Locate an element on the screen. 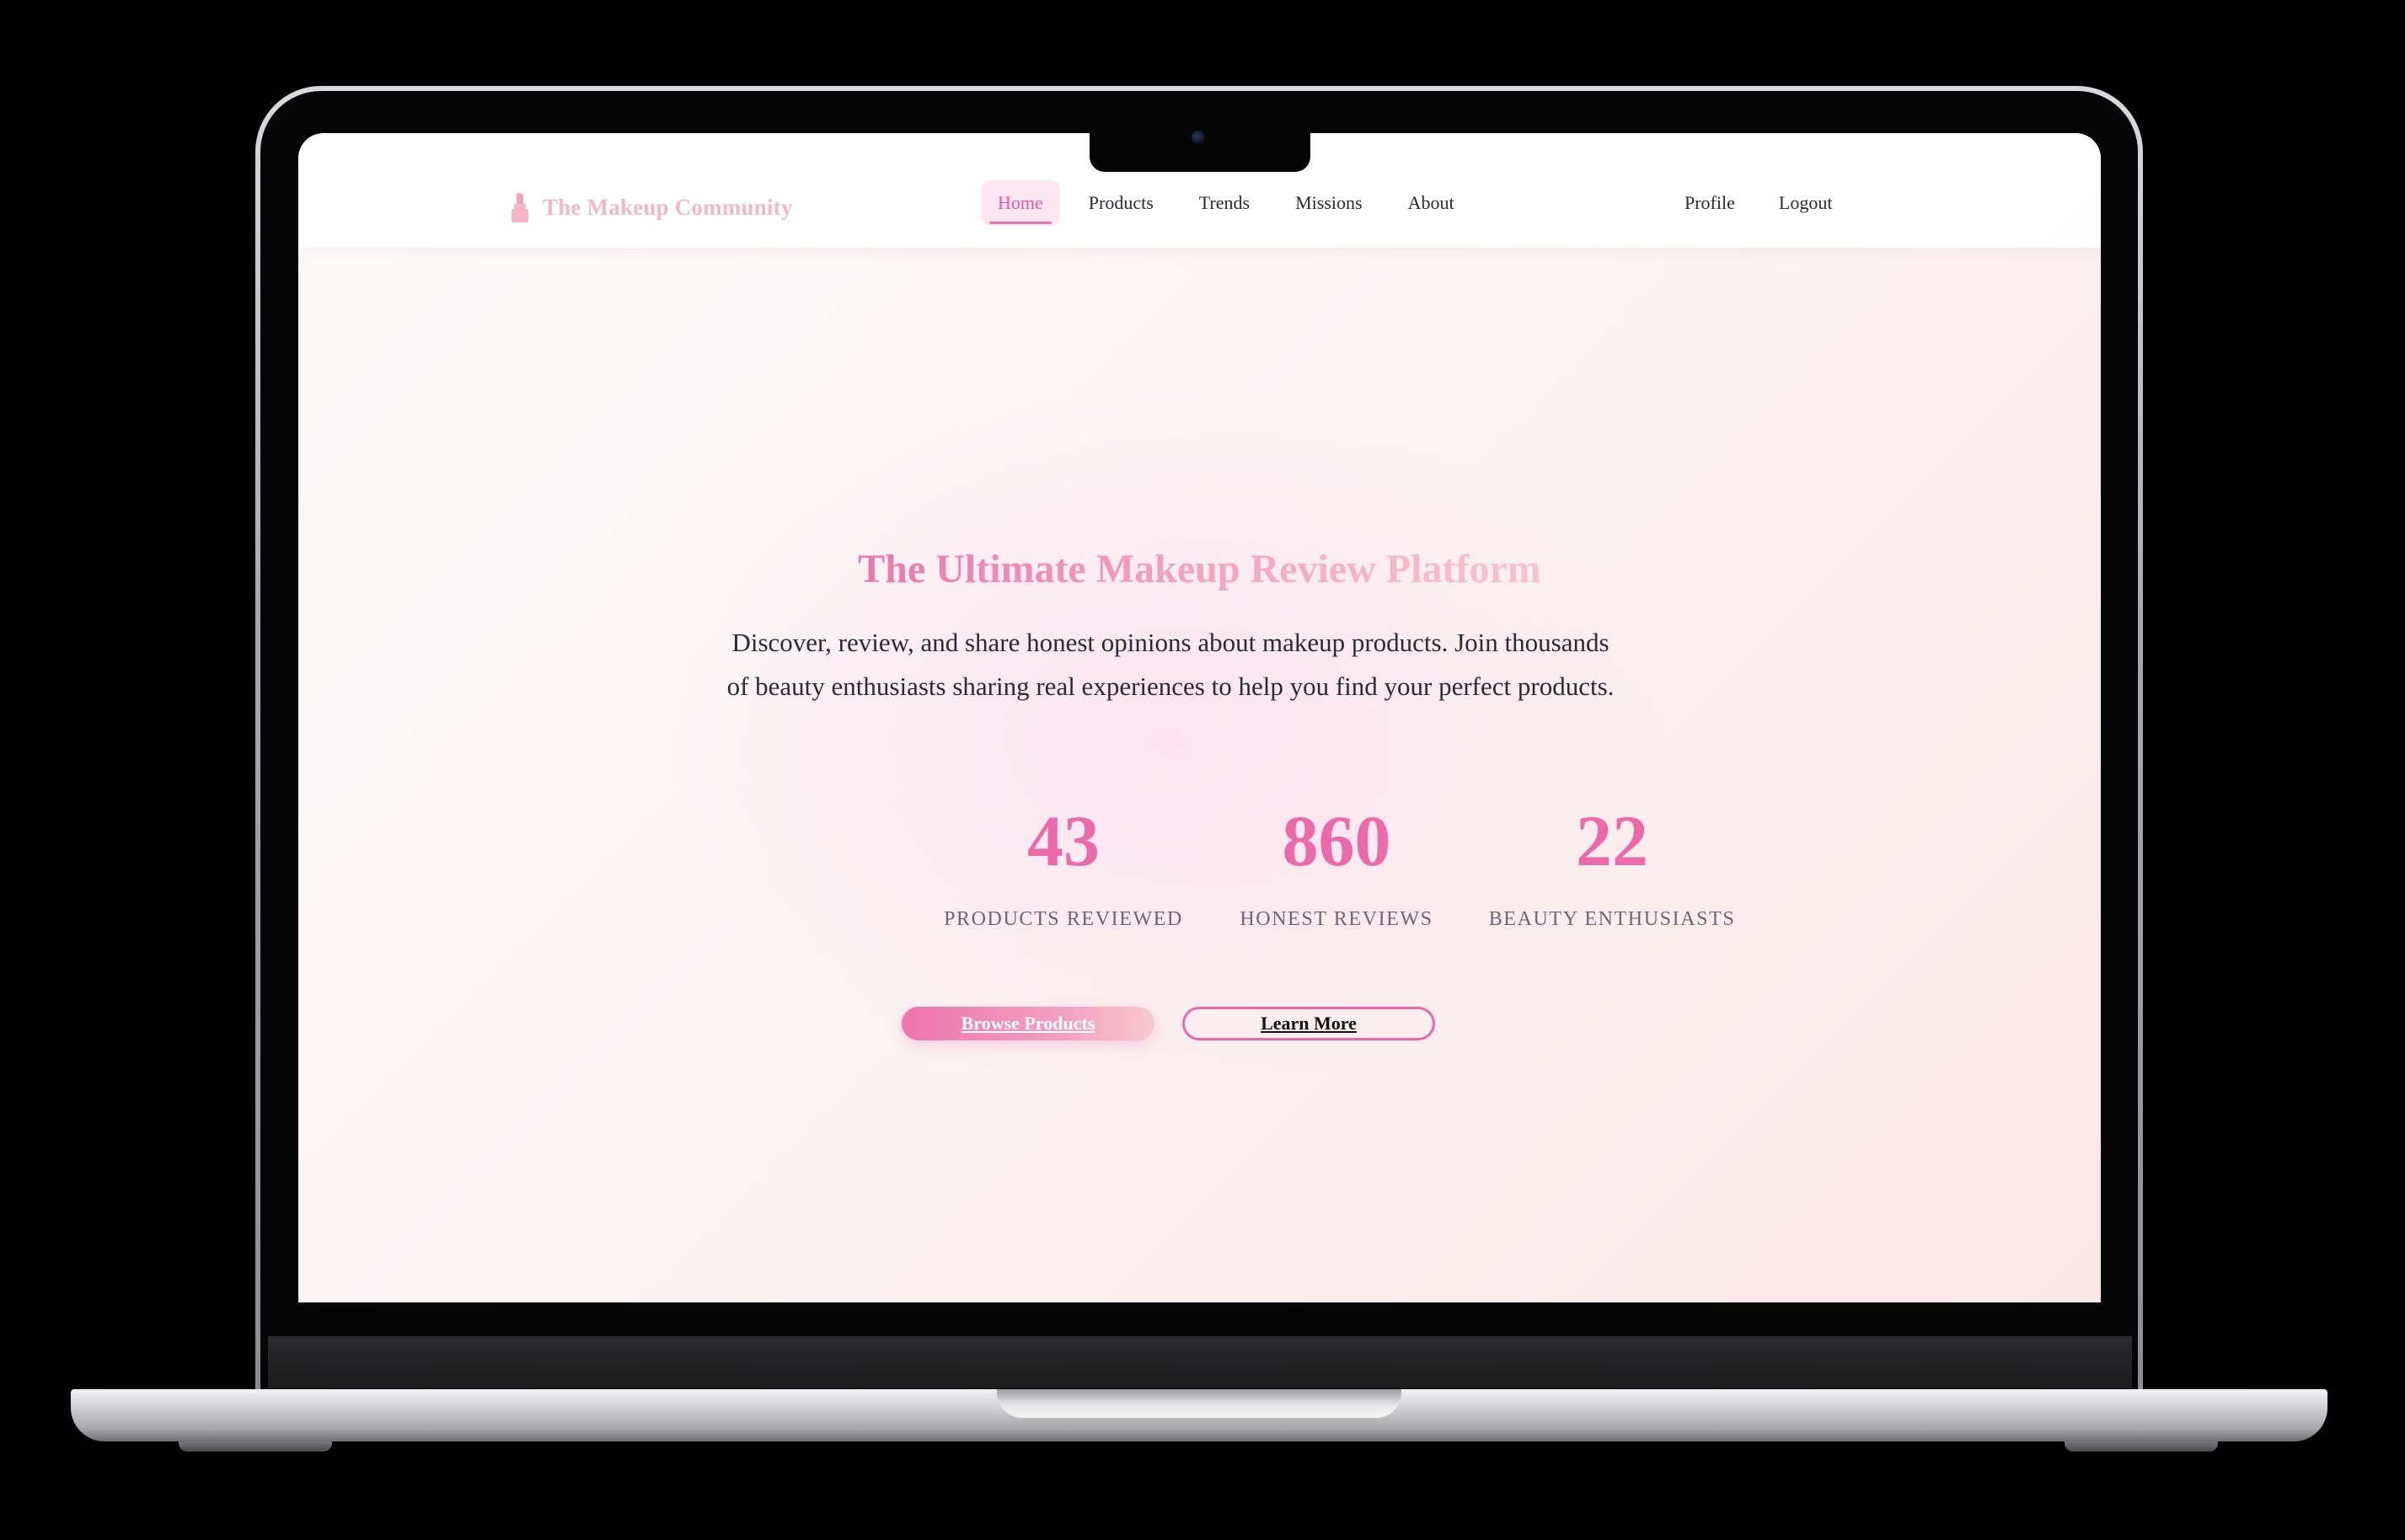 This screenshot has width=2405, height=1540. laptop-foot-left is located at coordinates (255, 1446).